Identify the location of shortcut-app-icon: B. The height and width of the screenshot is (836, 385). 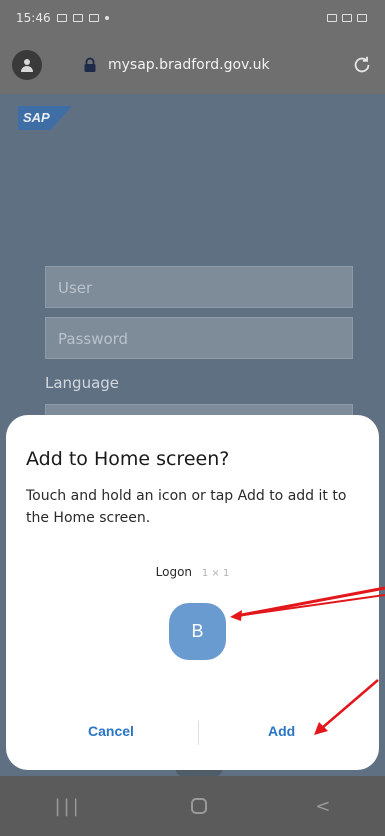
(197, 631).